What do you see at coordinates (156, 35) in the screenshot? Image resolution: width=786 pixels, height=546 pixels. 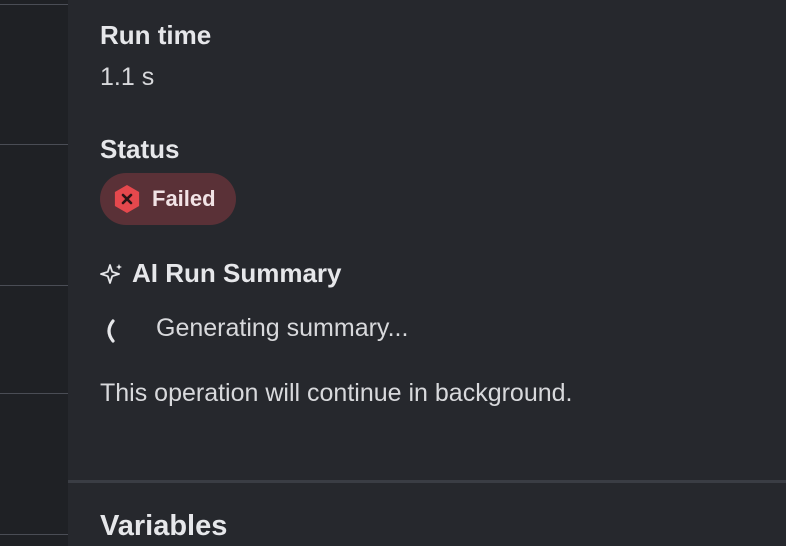 I see `run-time-label: Run time` at bounding box center [156, 35].